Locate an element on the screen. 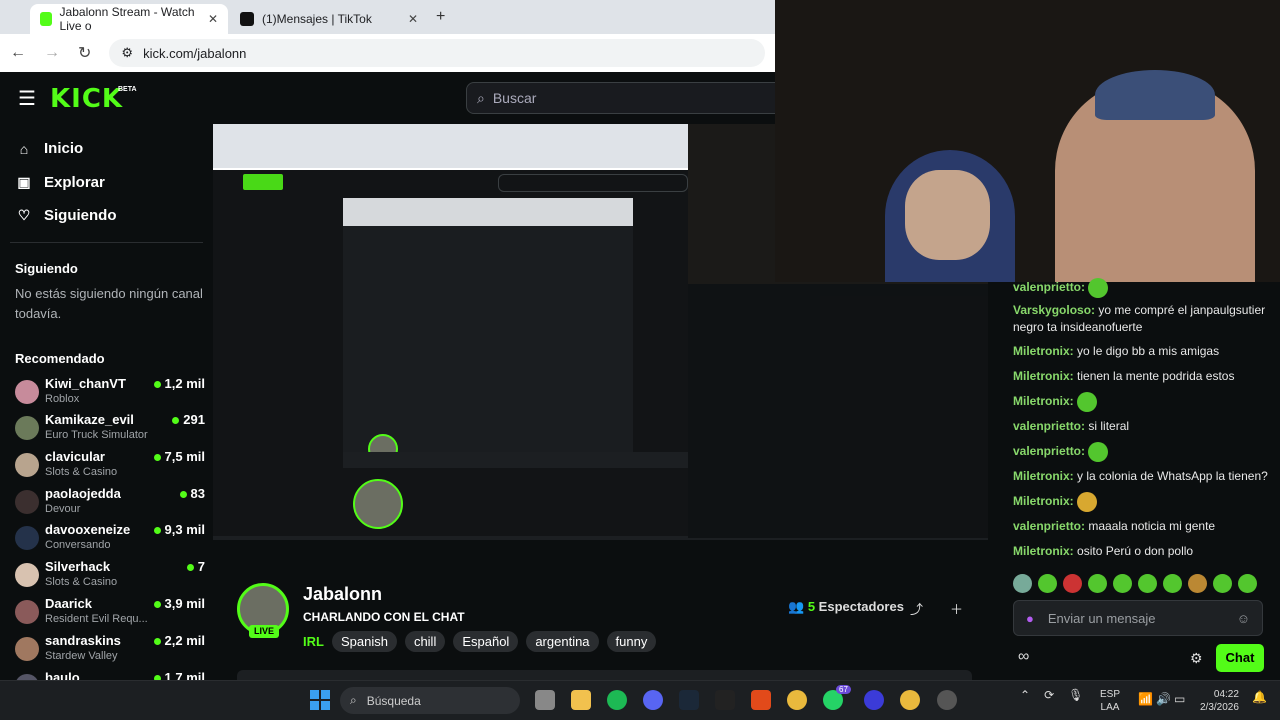 The width and height of the screenshot is (1280, 720). battery-icon: ▭ is located at coordinates (1179, 699).